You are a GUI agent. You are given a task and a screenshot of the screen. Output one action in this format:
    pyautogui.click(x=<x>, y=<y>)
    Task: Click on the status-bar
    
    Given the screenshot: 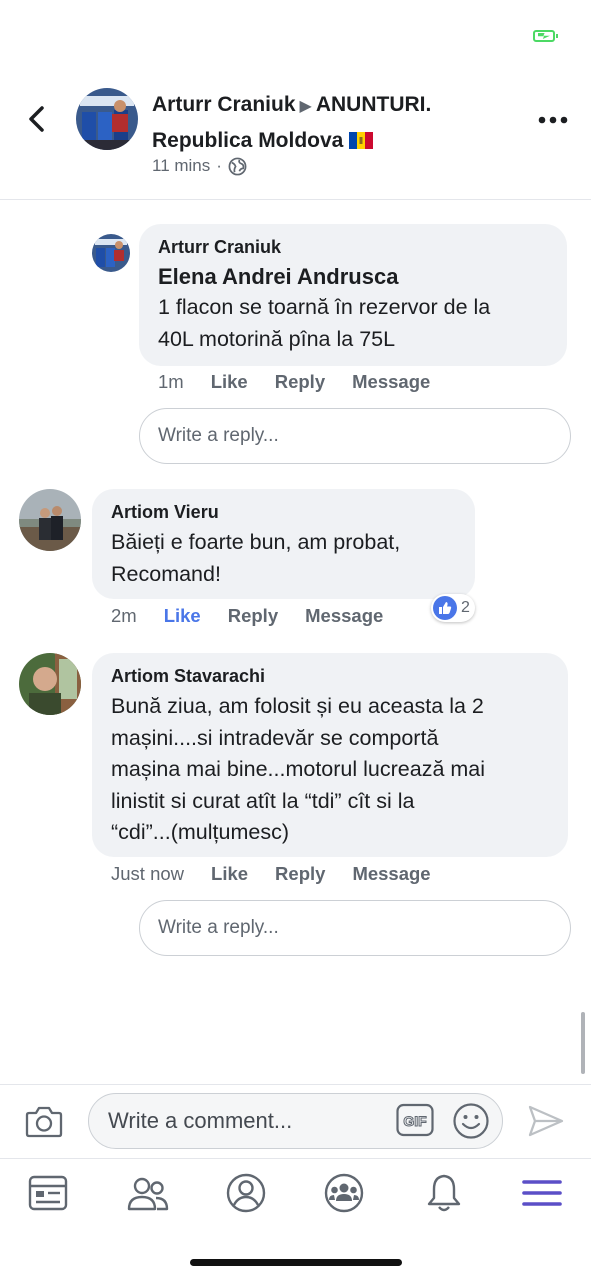 What is the action you would take?
    pyautogui.click(x=295, y=35)
    